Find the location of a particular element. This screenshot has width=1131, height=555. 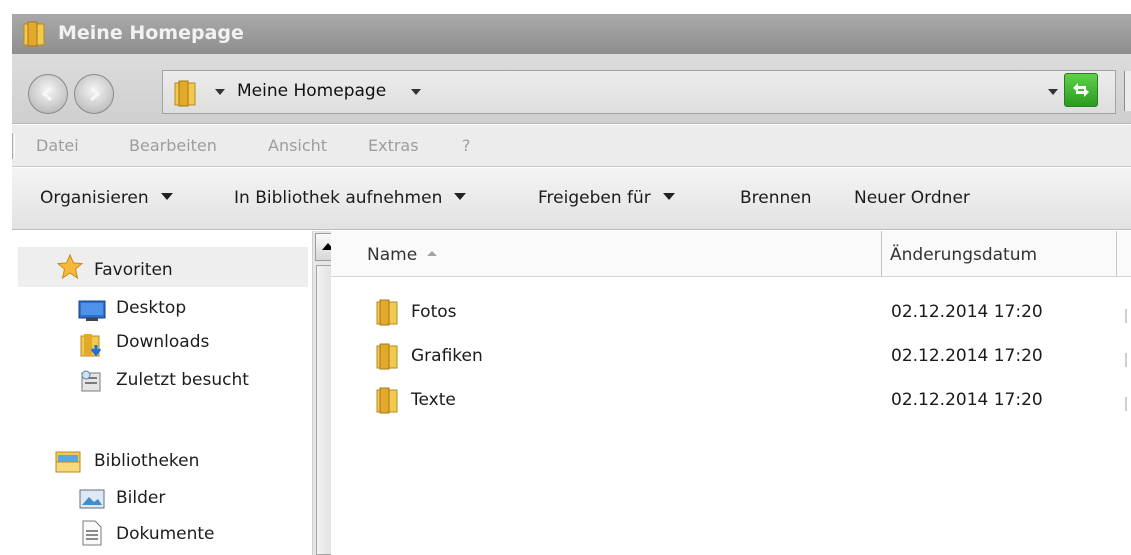

file-row-texte: Texte 02.12.2014 17:20 is located at coordinates (731, 401).